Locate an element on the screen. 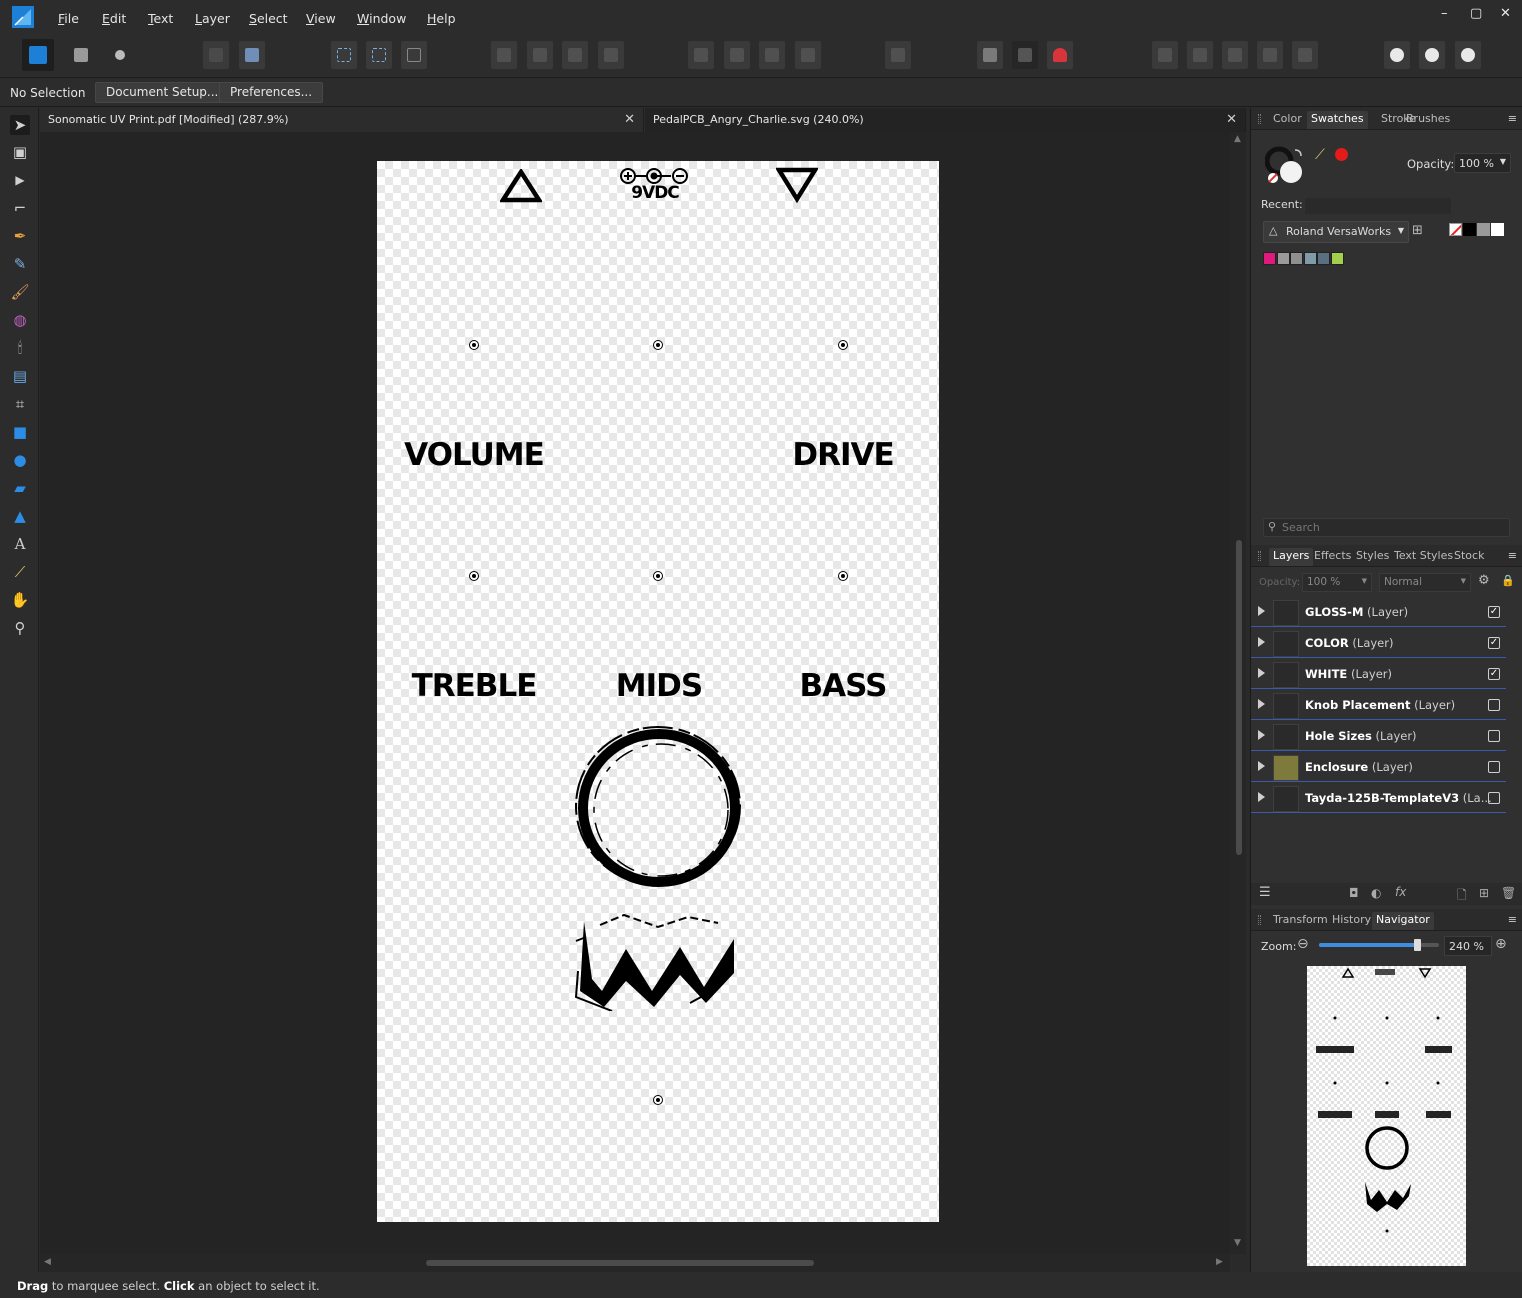  color-picker-icon: ⟋ is located at coordinates (1320, 155).